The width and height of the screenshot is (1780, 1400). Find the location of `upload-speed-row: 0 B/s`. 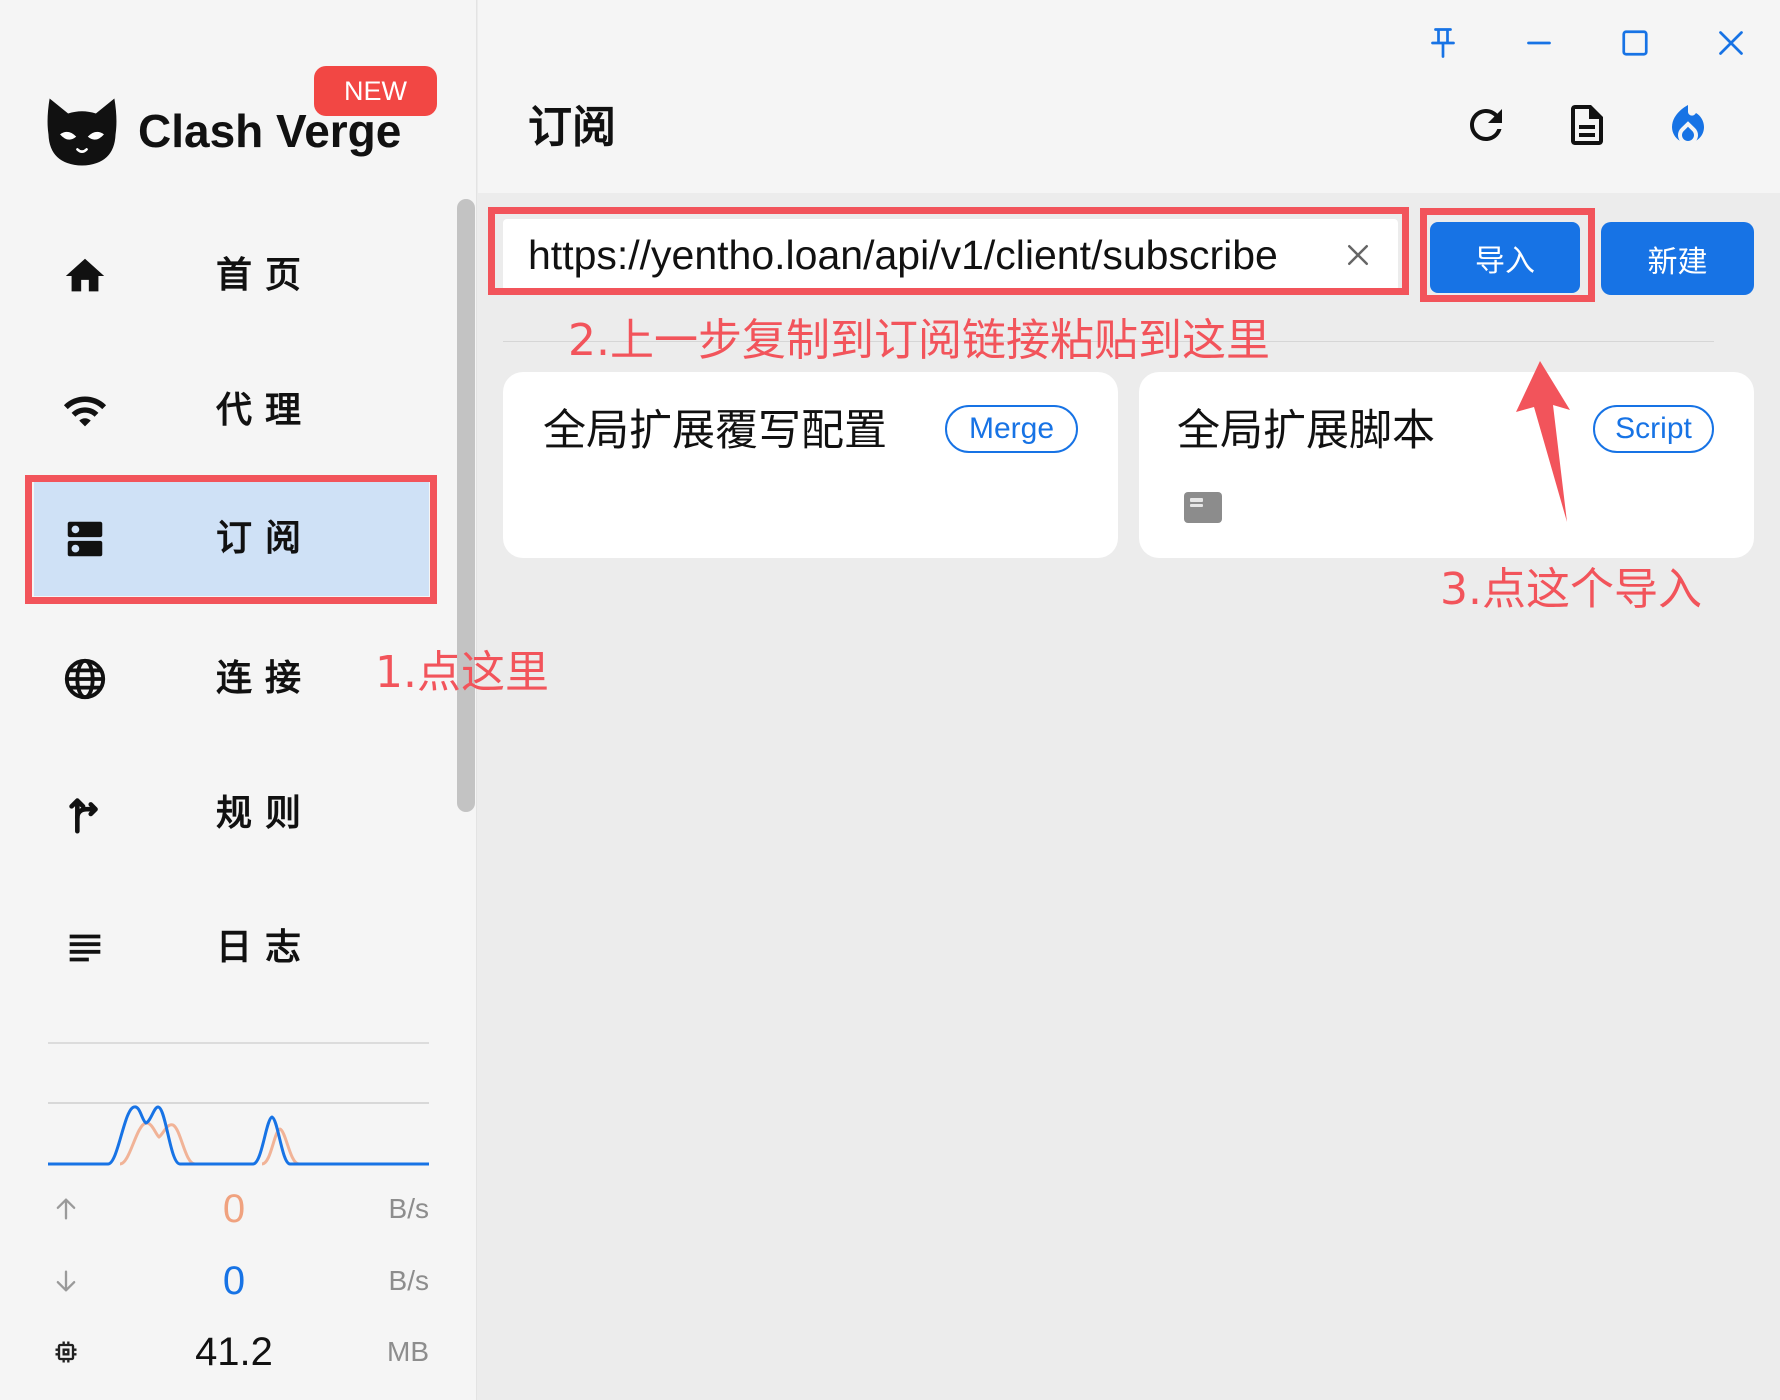

upload-speed-row: 0 B/s is located at coordinates (238, 1209).